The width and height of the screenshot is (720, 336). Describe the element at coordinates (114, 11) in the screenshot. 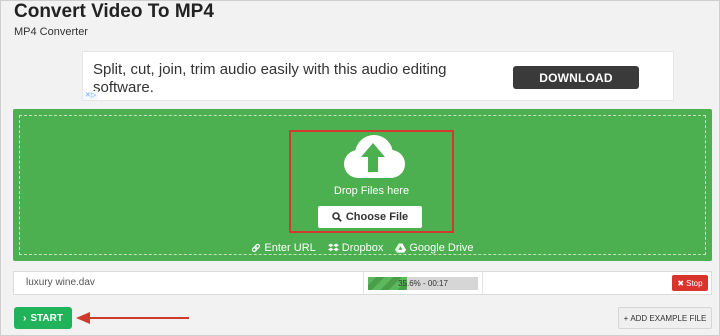

I see `page-title: Convert Video To MP4` at that location.